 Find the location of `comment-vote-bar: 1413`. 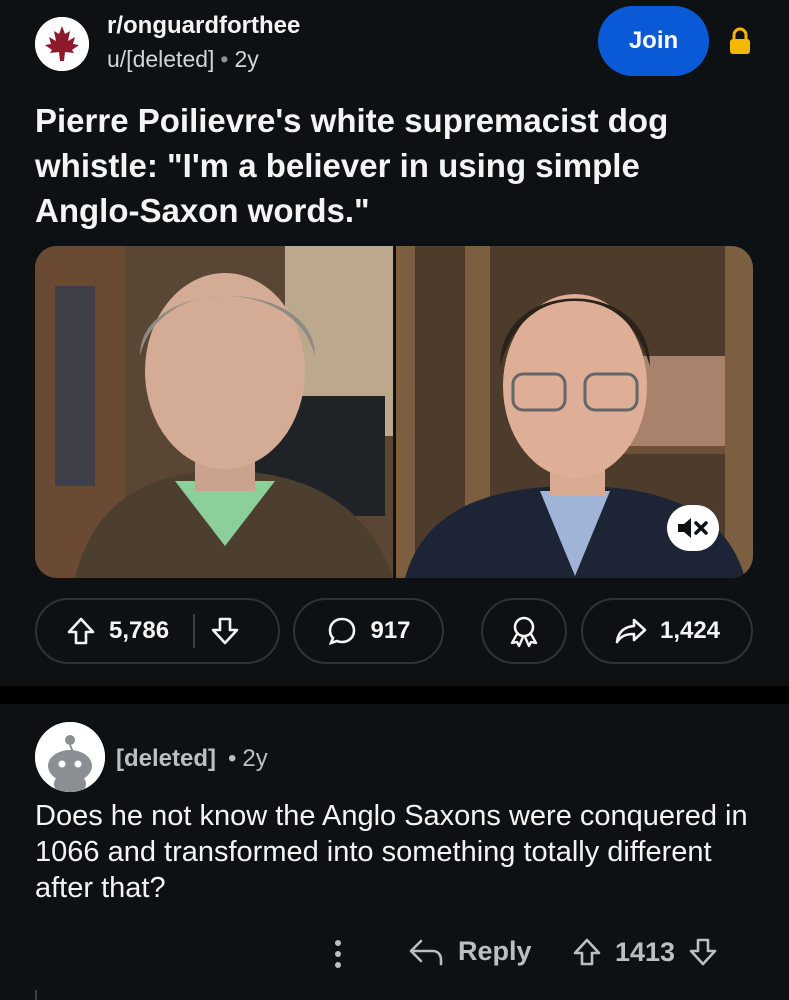

comment-vote-bar: 1413 is located at coordinates (645, 952).